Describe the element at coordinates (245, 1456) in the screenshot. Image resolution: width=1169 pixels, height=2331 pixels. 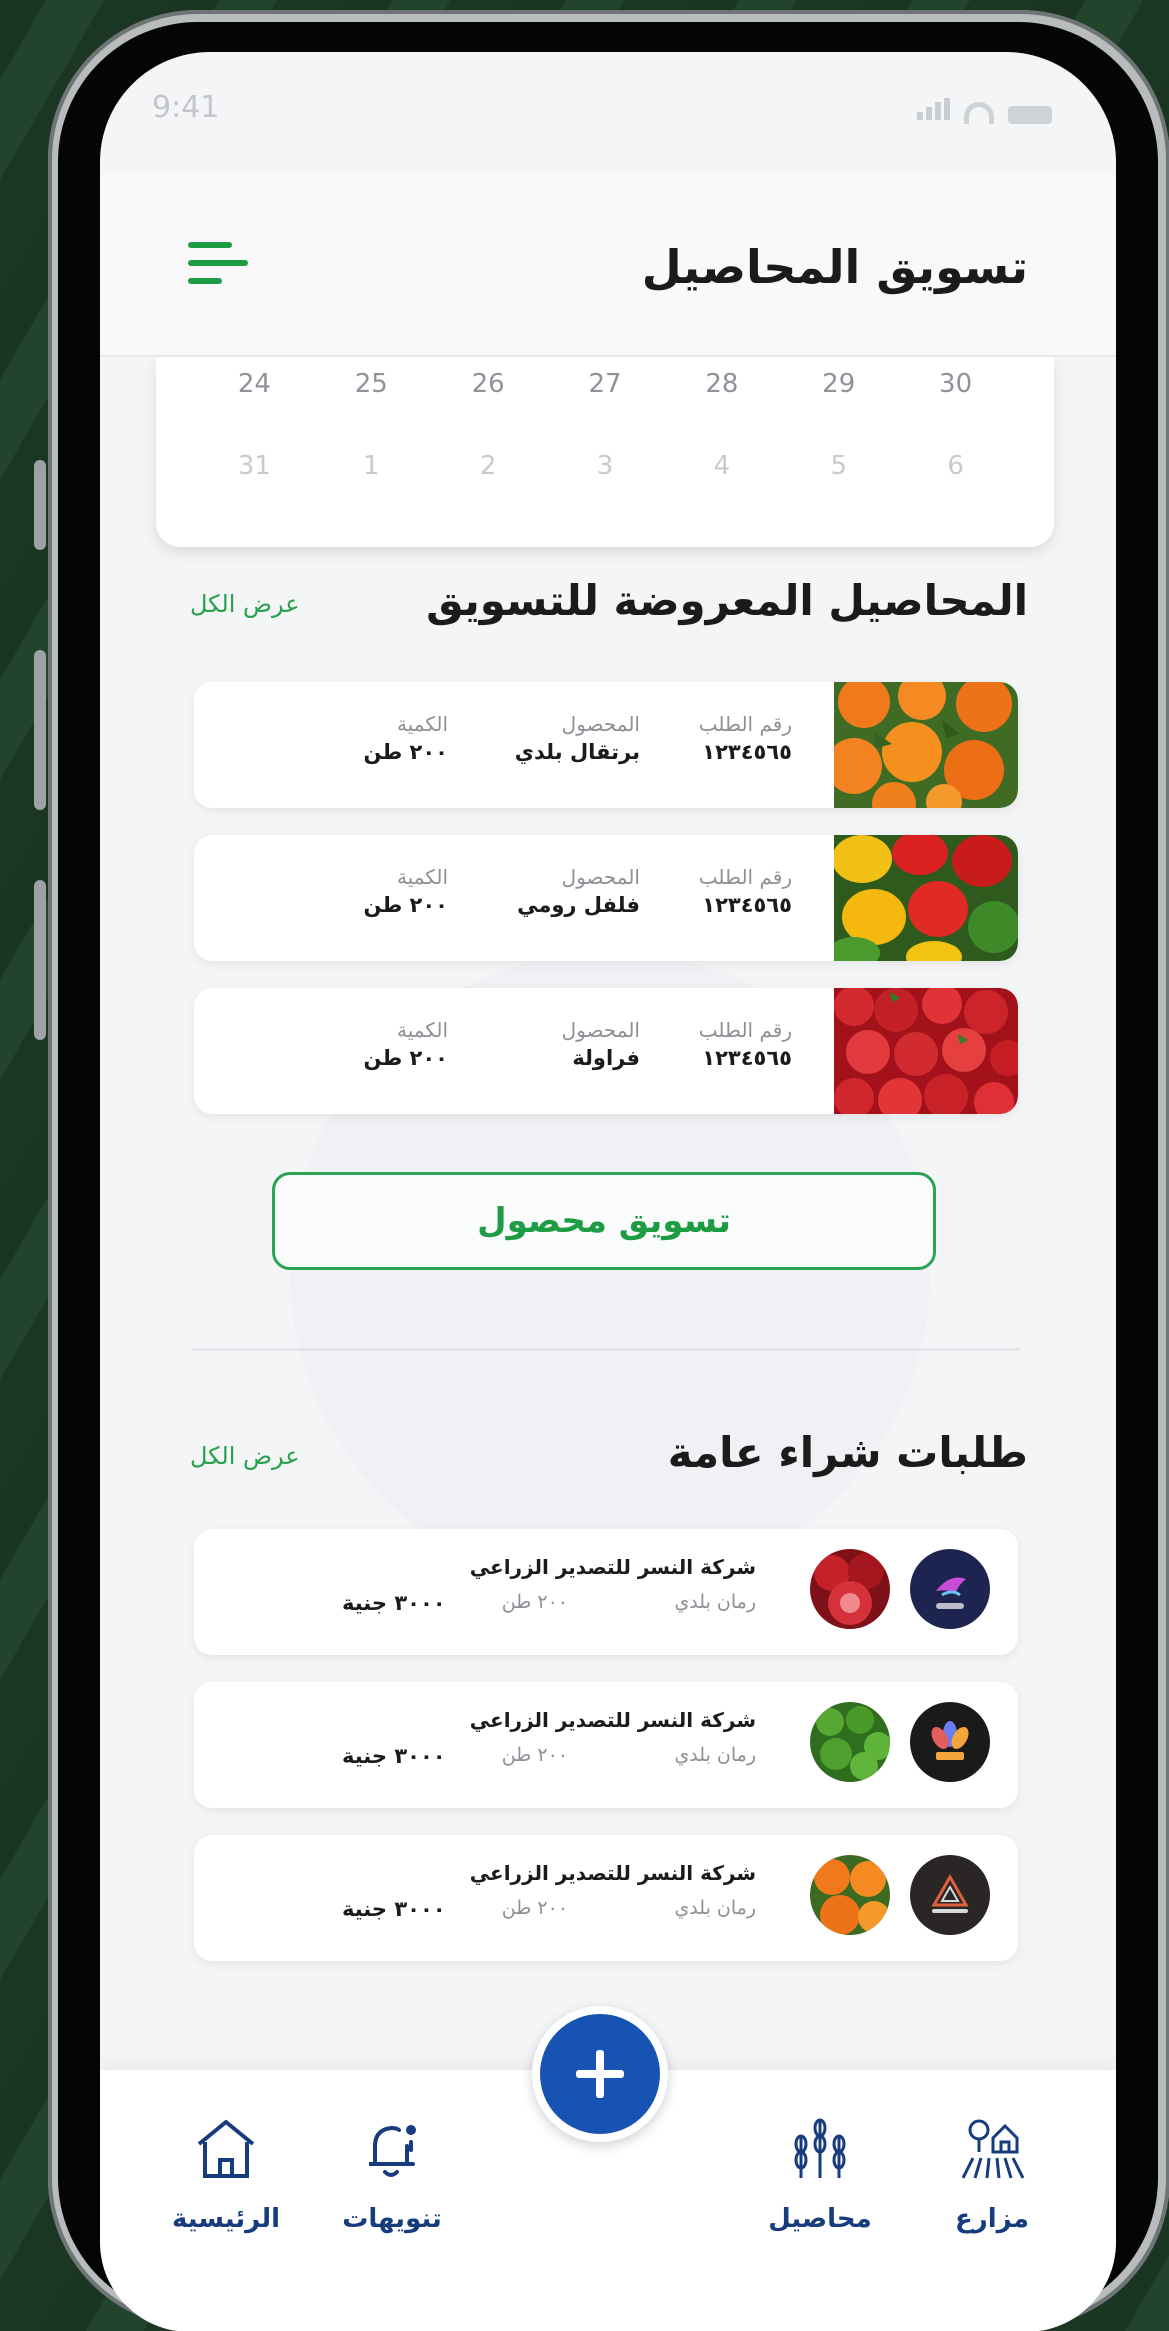
I see `purchase-requests-view-all-link: عرض الكل` at that location.